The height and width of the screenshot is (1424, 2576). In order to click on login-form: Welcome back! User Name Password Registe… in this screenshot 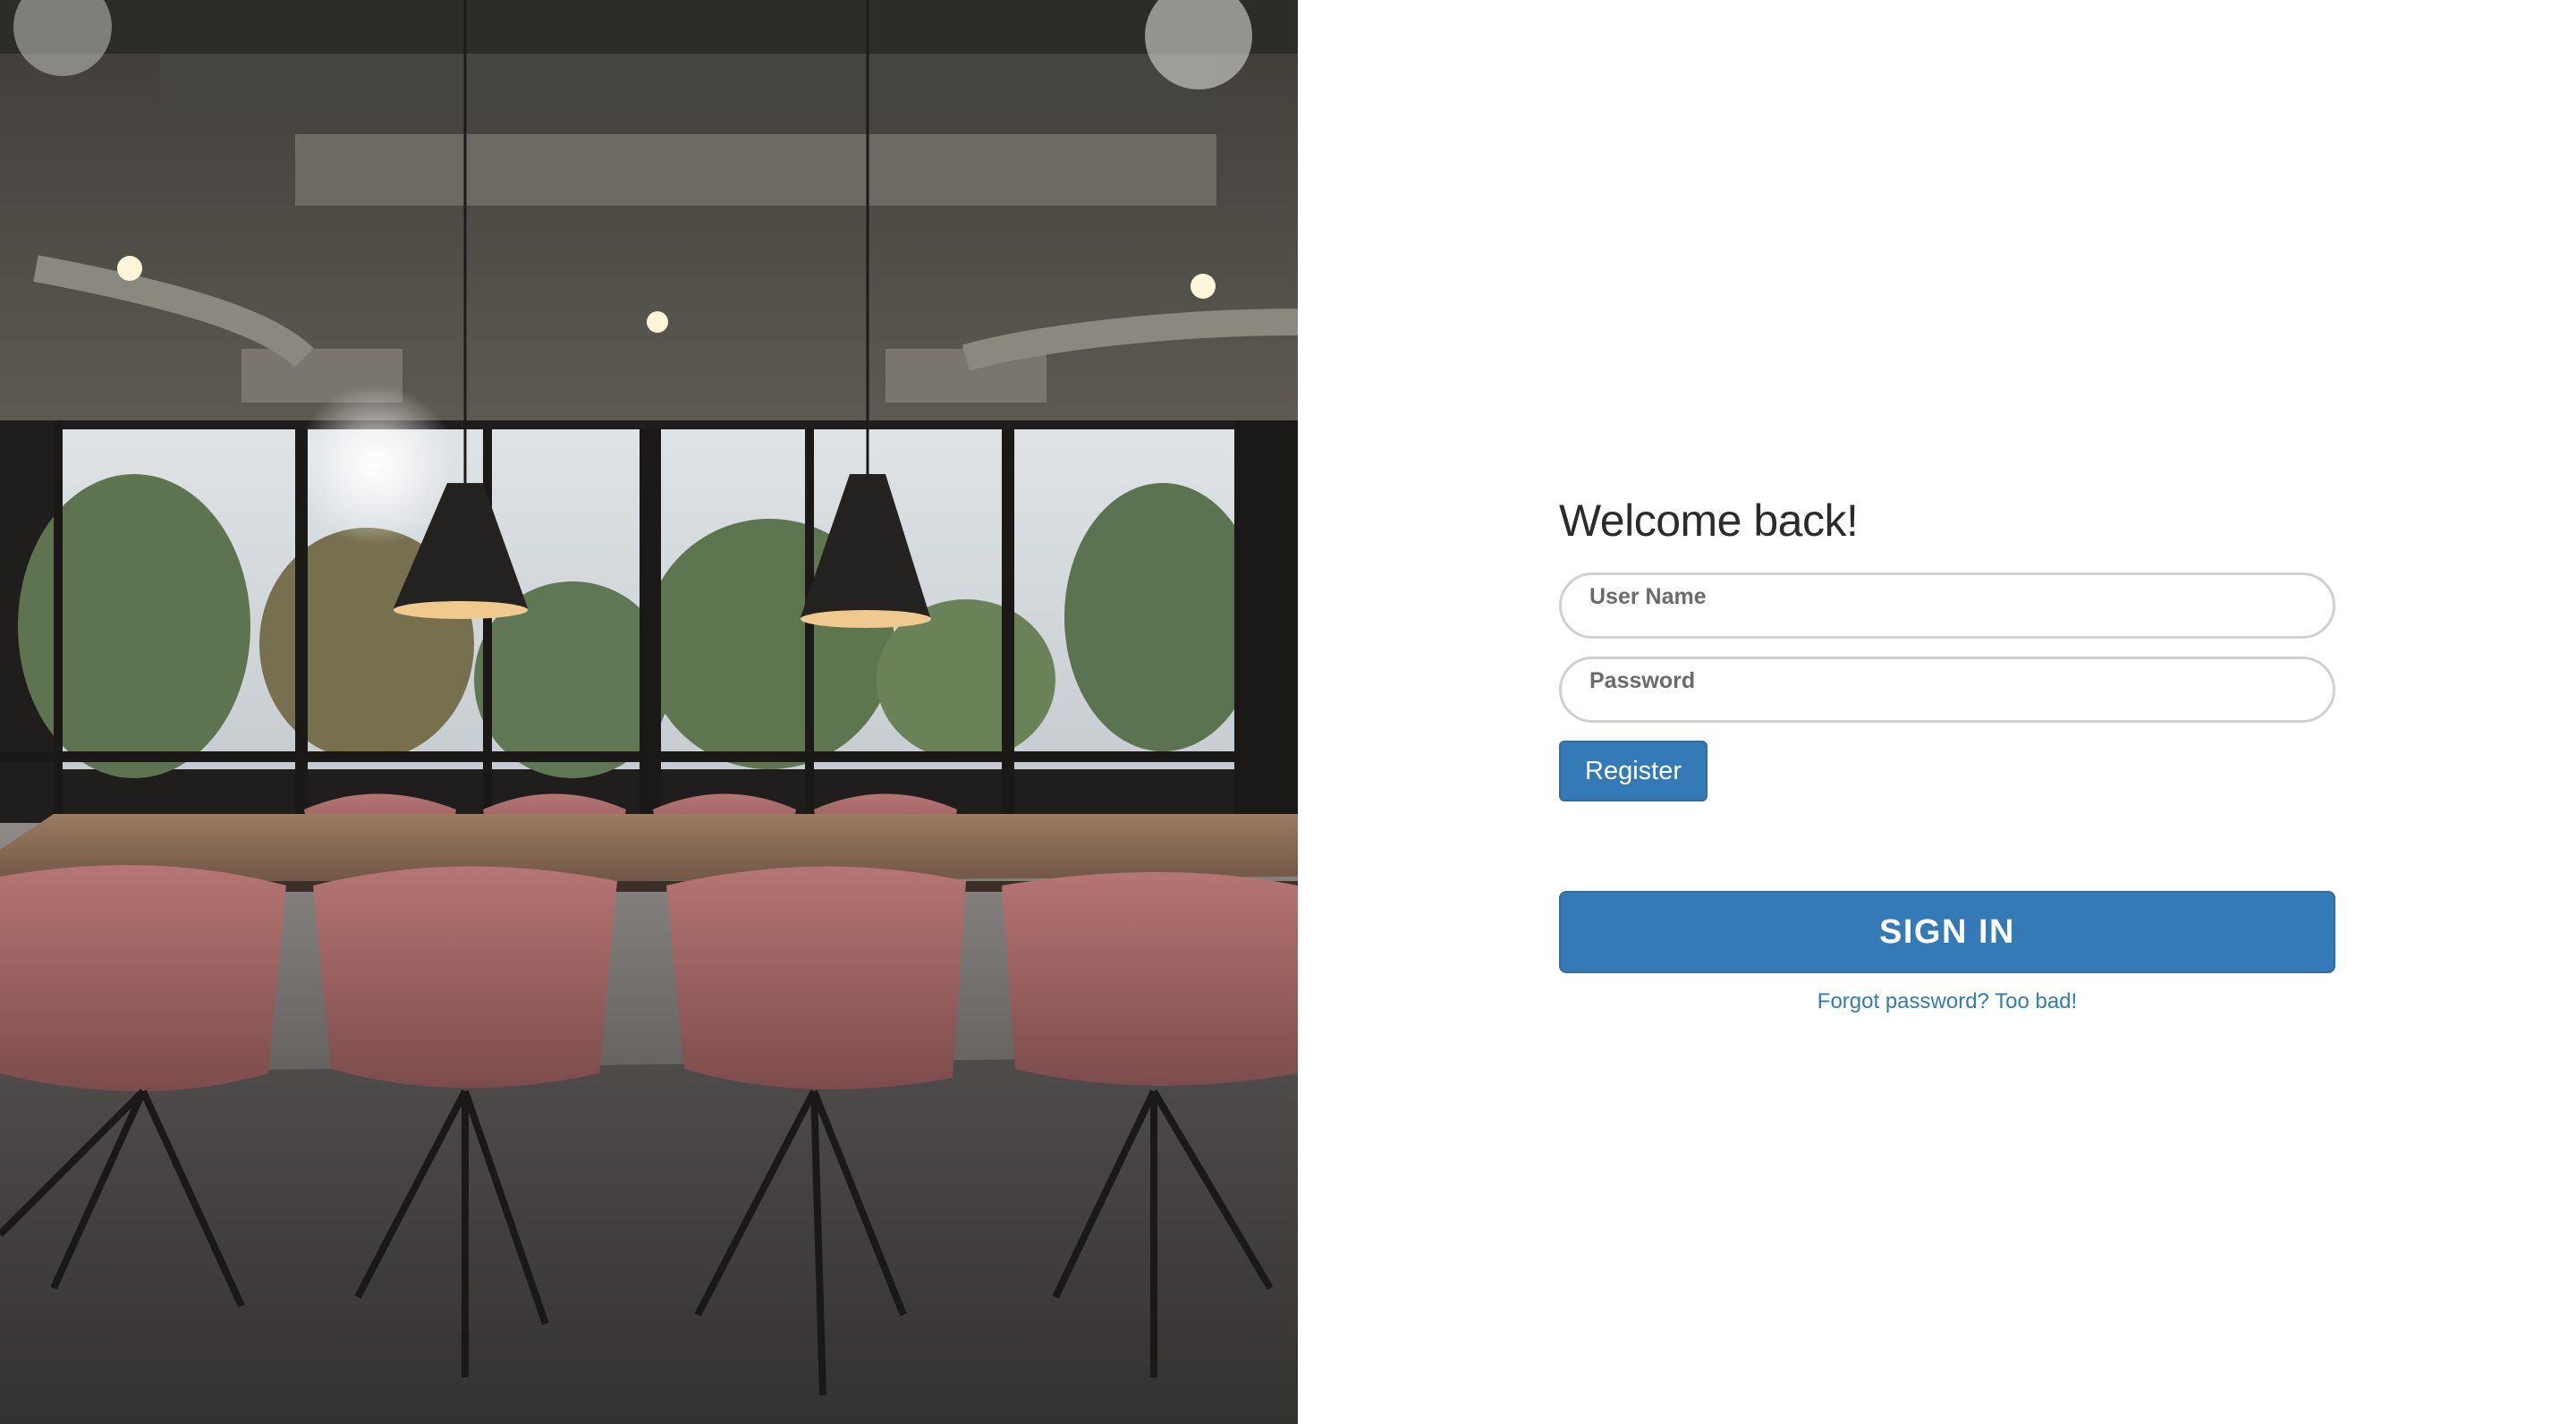, I will do `click(1947, 753)`.